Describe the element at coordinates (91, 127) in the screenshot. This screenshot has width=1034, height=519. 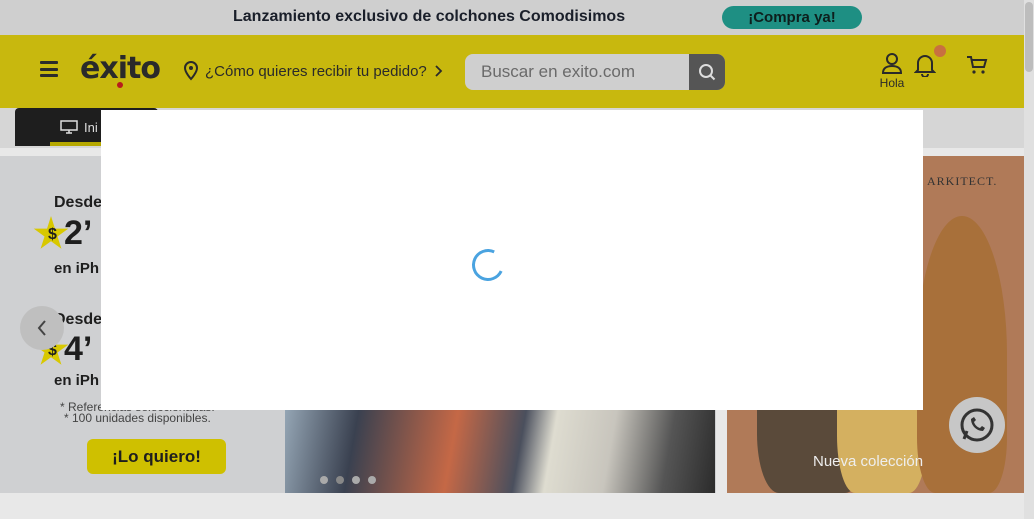
I see `nav-tab-first-label: Ini` at that location.